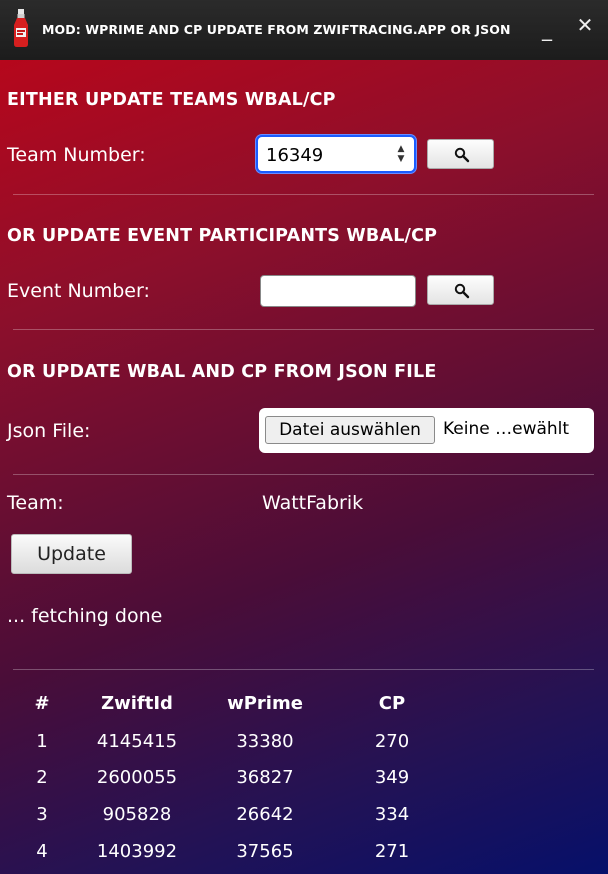 This screenshot has height=874, width=608. I want to click on event-number-input, so click(338, 291).